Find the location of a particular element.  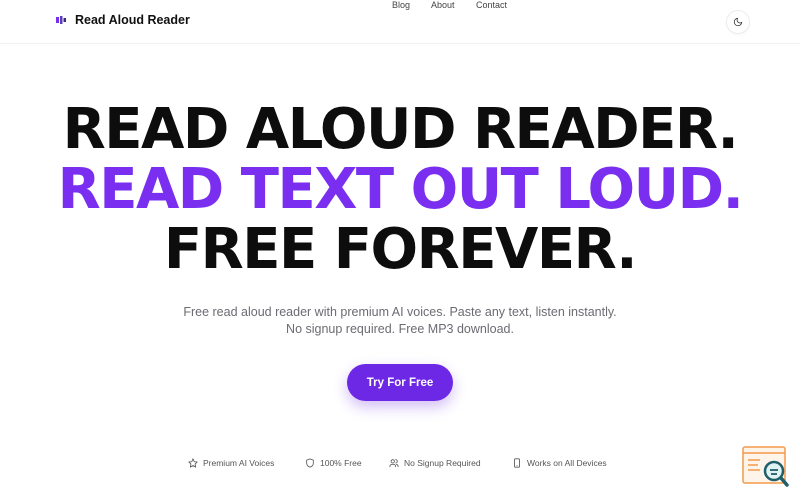

theme-toggle-button is located at coordinates (738, 22).